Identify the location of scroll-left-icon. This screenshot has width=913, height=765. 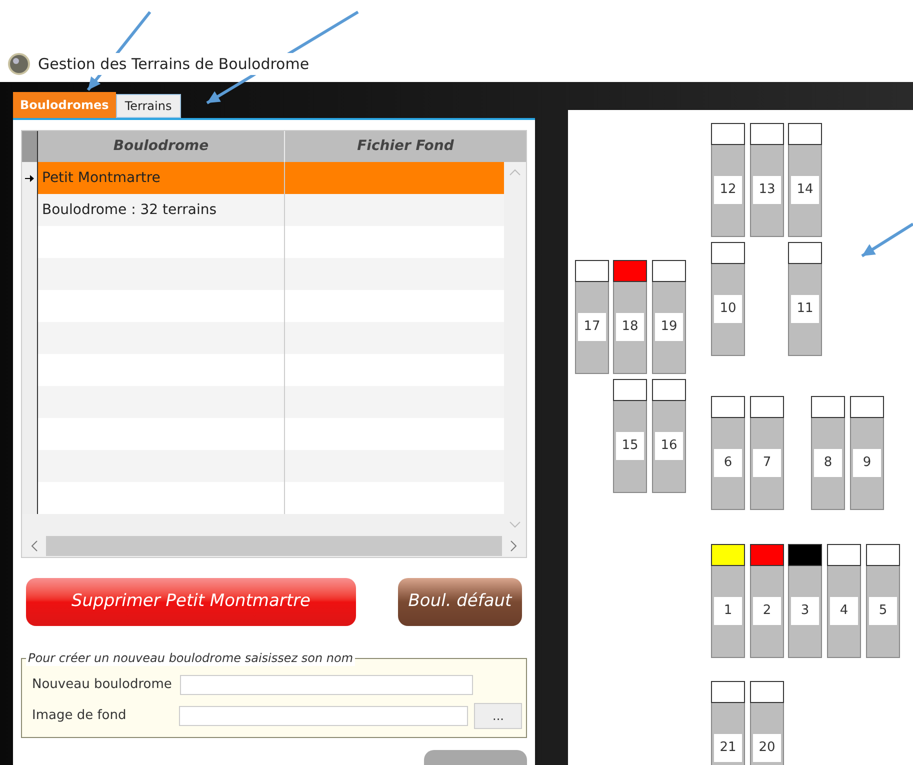
(34, 546).